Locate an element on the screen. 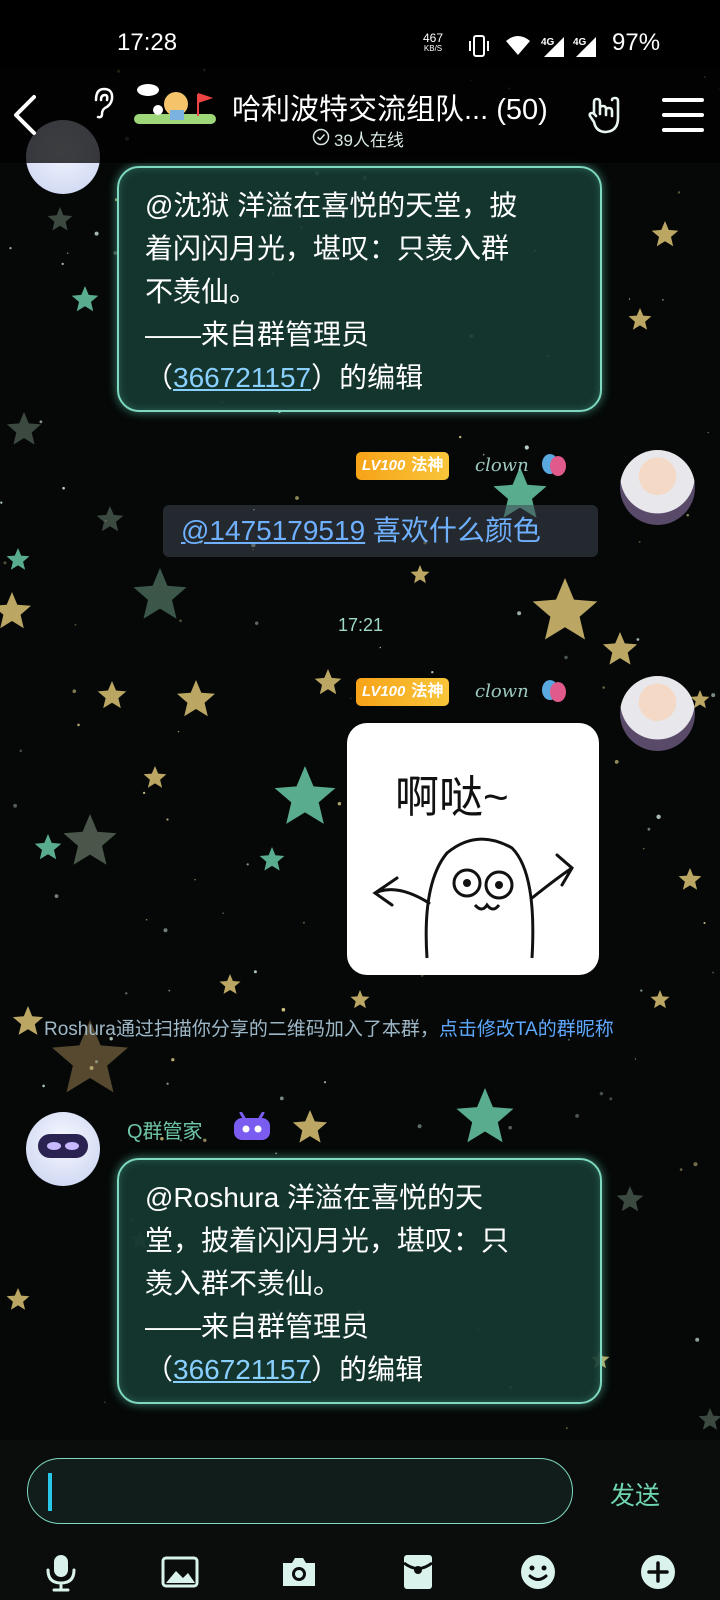  system-text: Roshura通过扫描你分享的二维码加入了本群， is located at coordinates (241, 1029).